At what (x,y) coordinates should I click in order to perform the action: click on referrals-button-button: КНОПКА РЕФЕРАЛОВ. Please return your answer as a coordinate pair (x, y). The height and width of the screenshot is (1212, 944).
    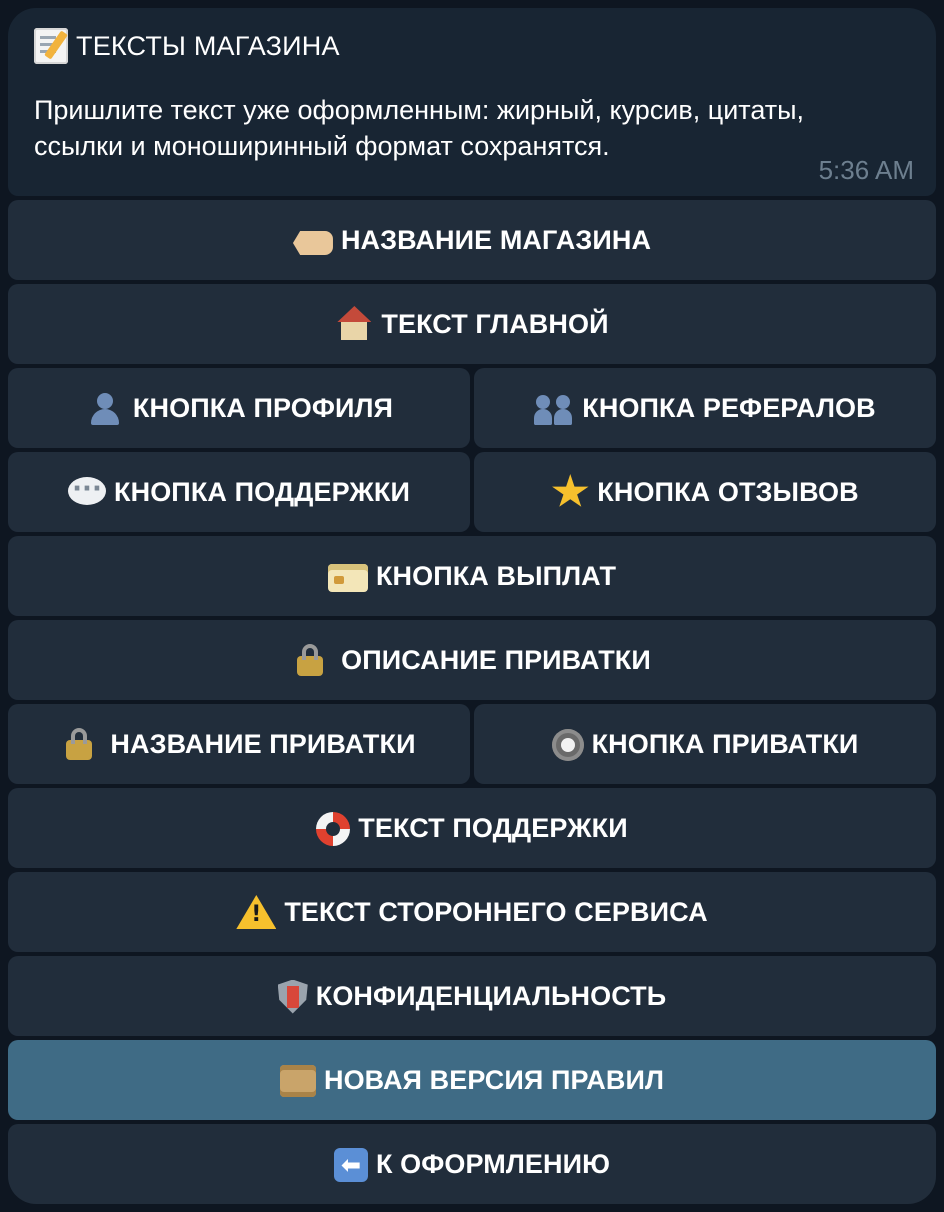
    Looking at the image, I should click on (705, 408).